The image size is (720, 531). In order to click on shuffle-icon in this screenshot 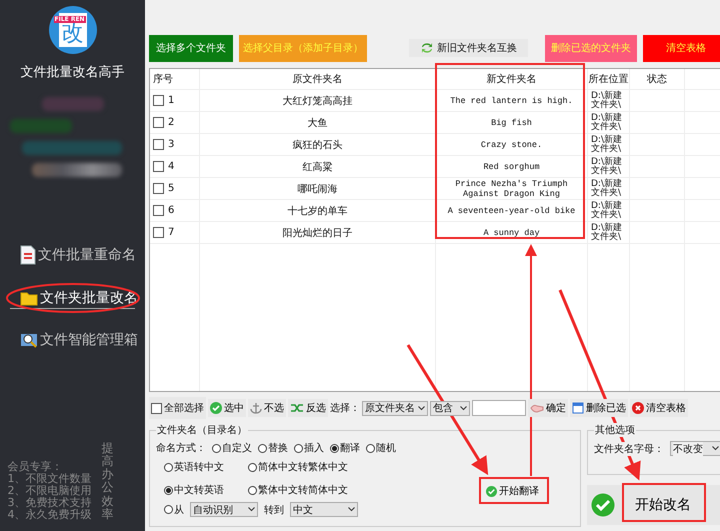, I will do `click(297, 408)`.